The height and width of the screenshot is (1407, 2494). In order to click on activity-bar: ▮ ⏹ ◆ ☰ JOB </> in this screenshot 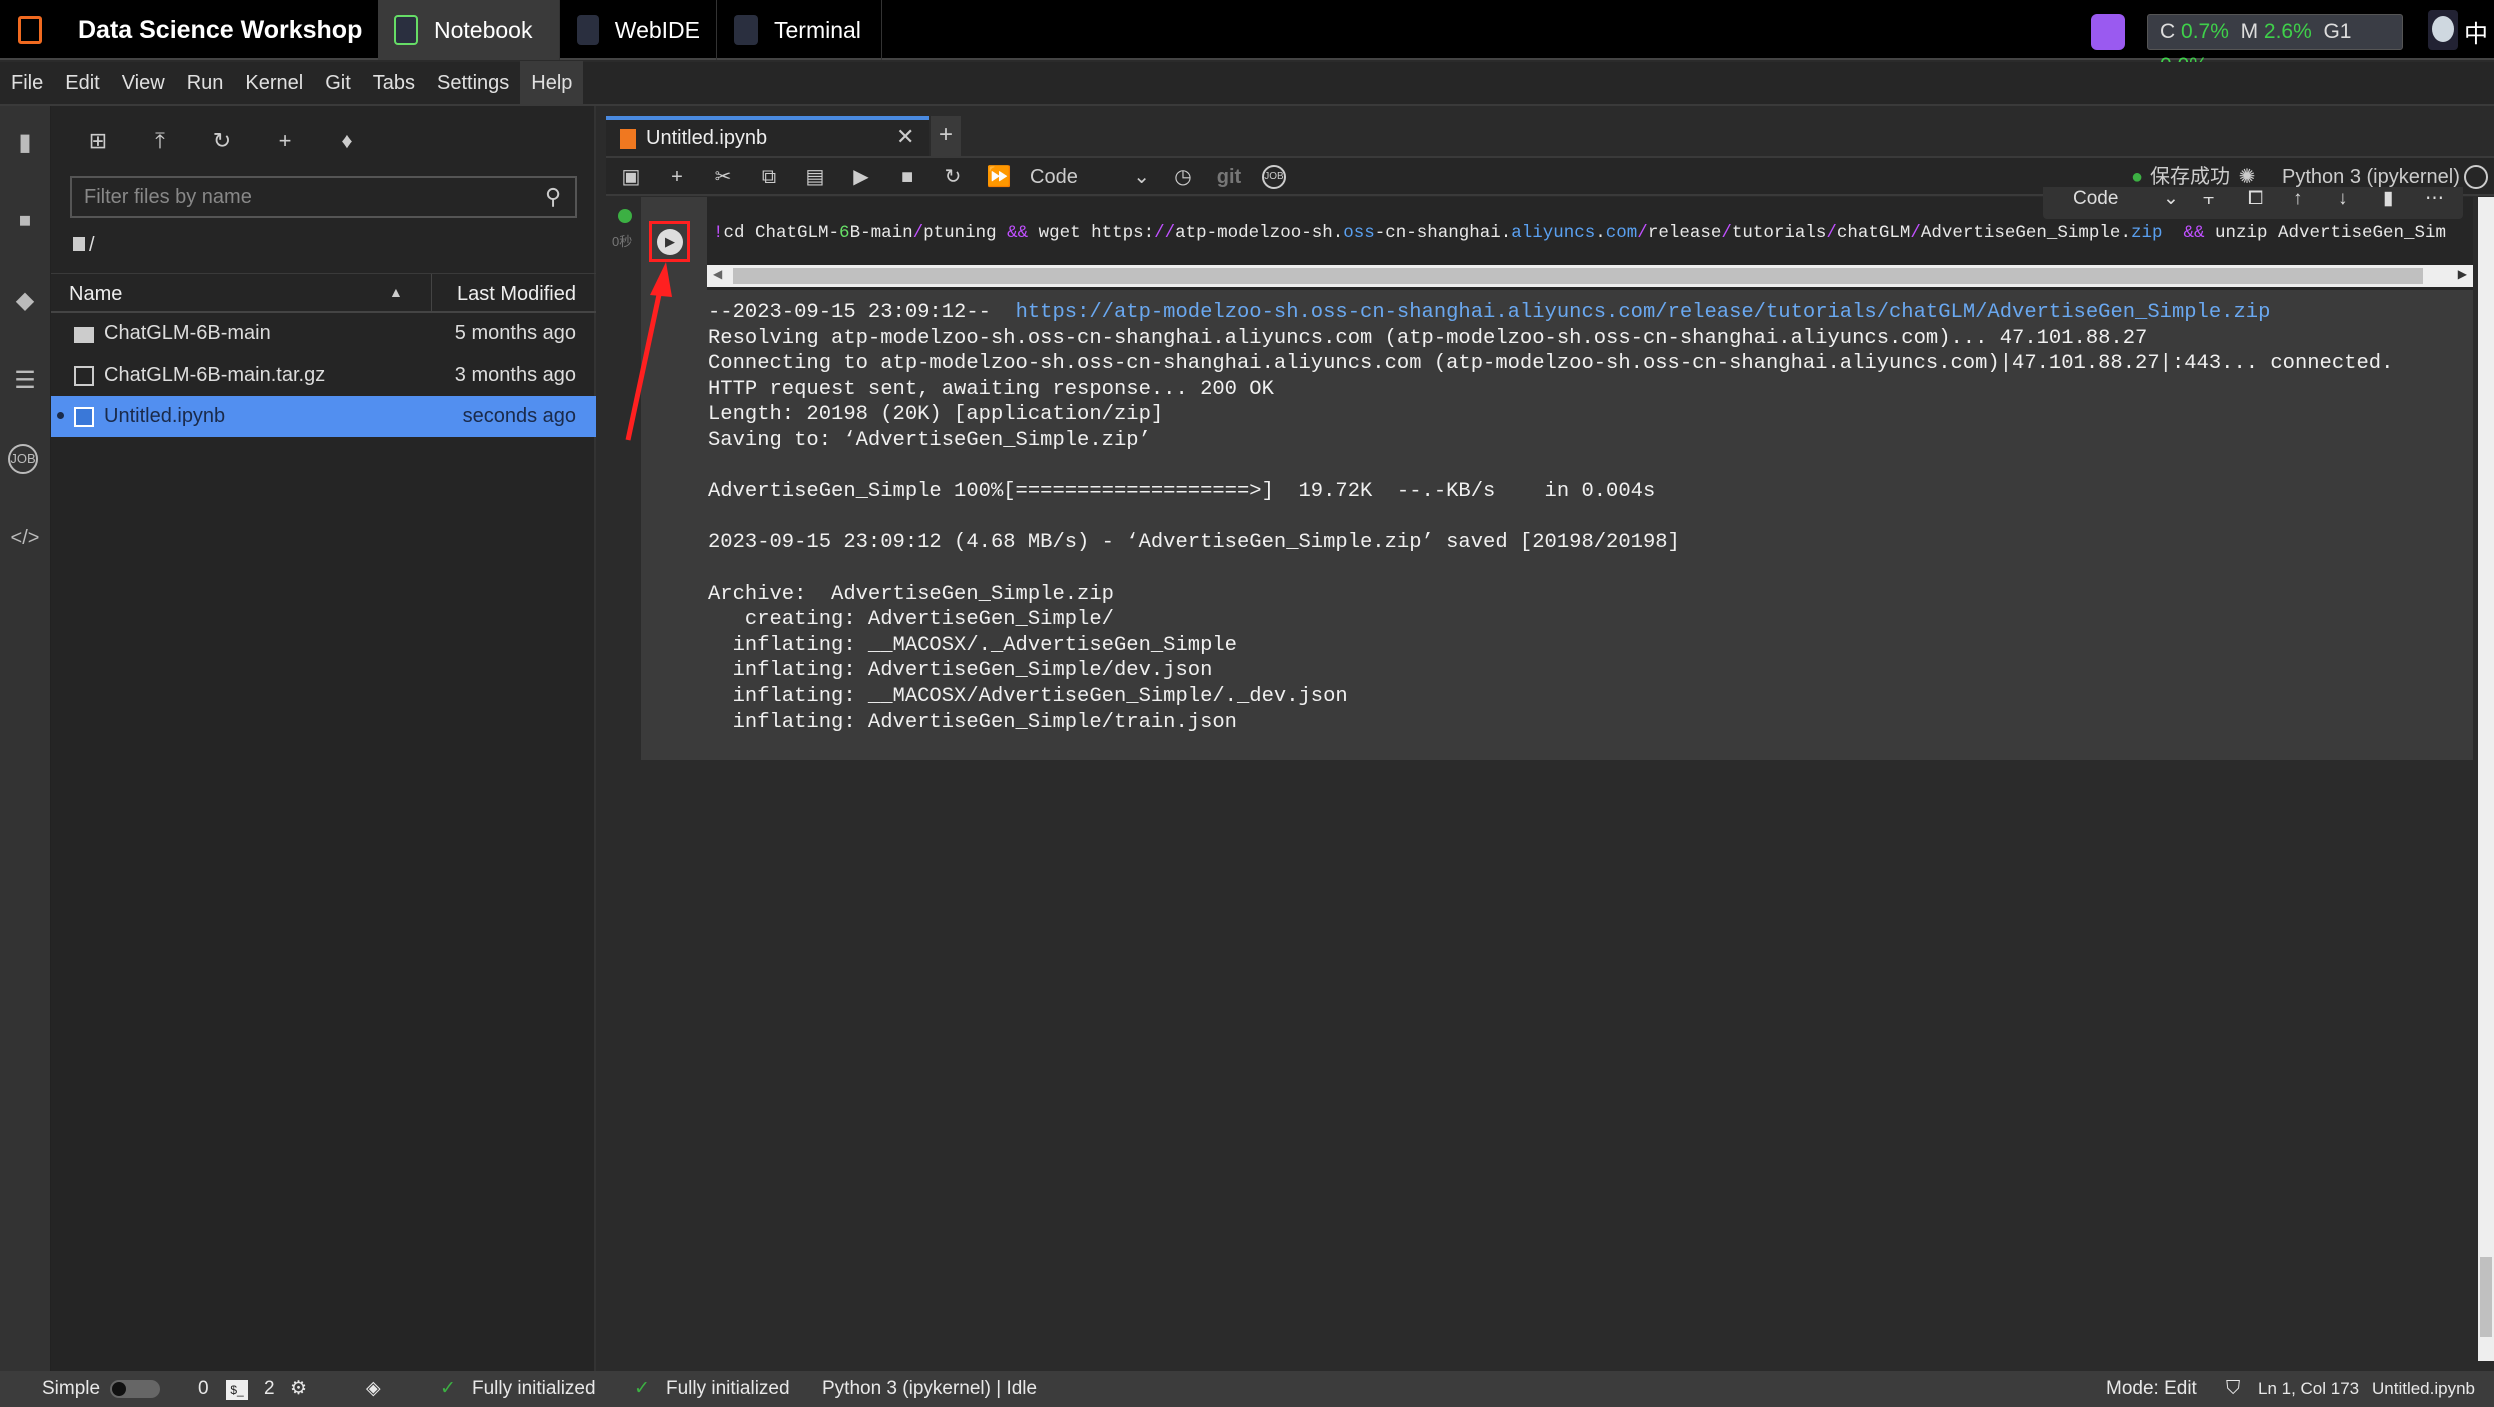, I will do `click(25, 738)`.